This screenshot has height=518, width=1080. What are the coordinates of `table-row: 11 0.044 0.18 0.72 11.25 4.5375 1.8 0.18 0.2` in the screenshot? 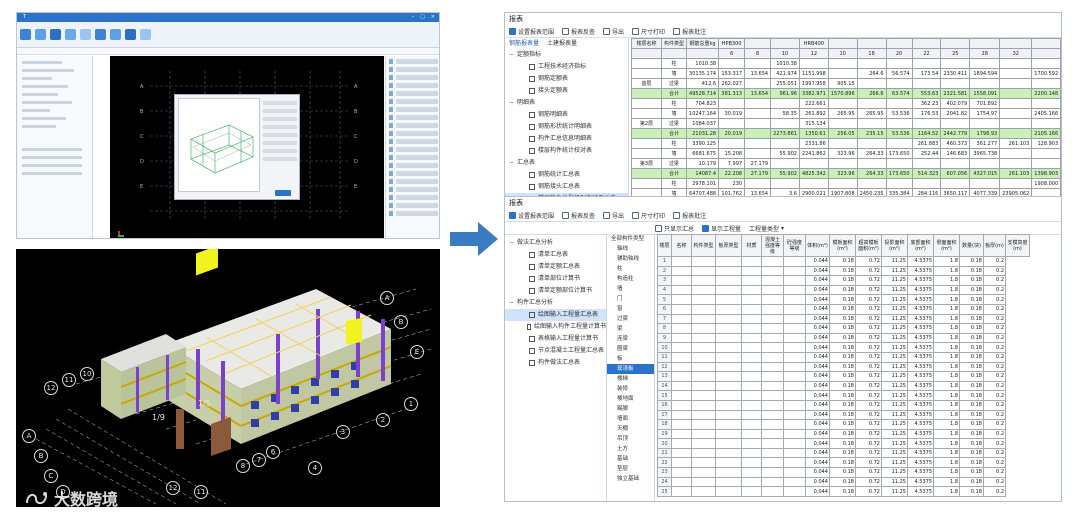 It's located at (843, 357).